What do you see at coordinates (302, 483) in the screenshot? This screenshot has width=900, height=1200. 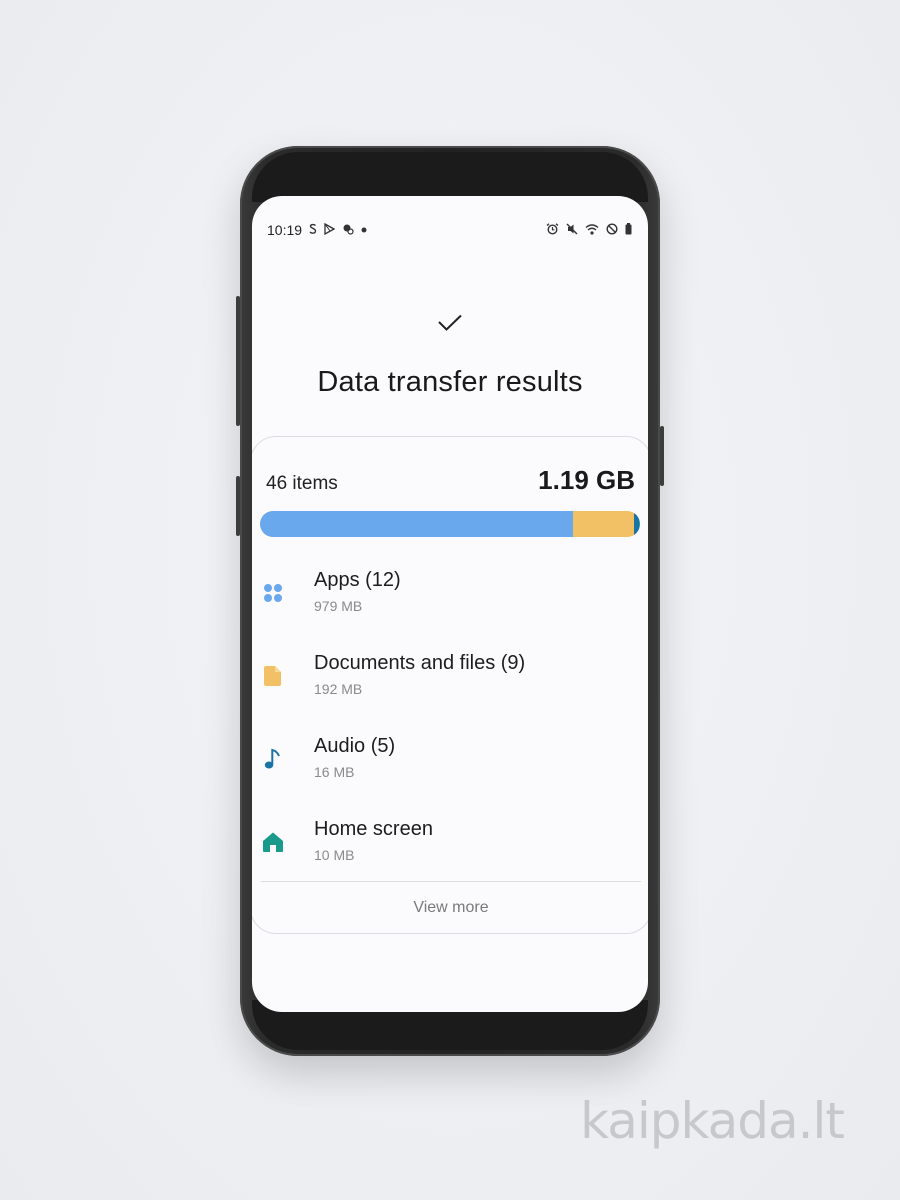 I see `item-count: 46 items` at bounding box center [302, 483].